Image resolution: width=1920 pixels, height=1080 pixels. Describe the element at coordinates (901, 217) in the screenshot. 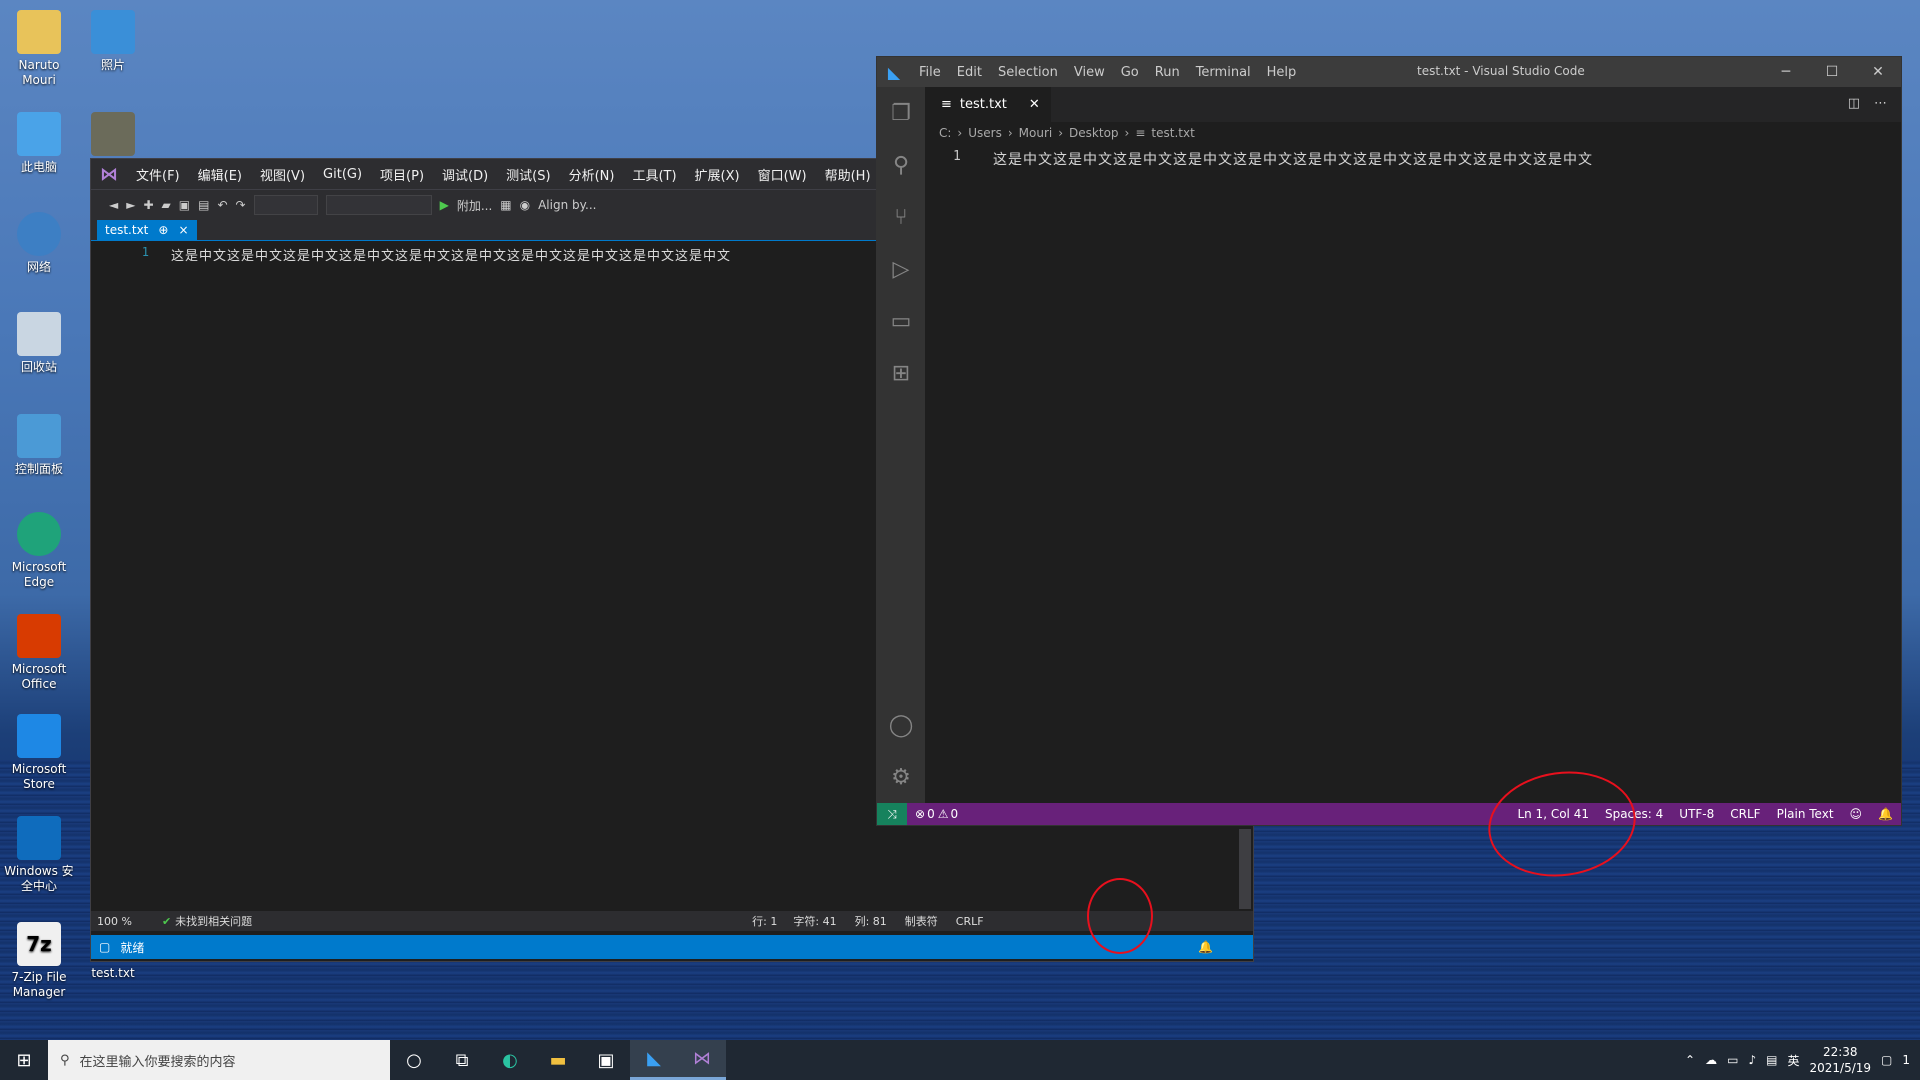

I see `source-control-icon: ⑂` at that location.